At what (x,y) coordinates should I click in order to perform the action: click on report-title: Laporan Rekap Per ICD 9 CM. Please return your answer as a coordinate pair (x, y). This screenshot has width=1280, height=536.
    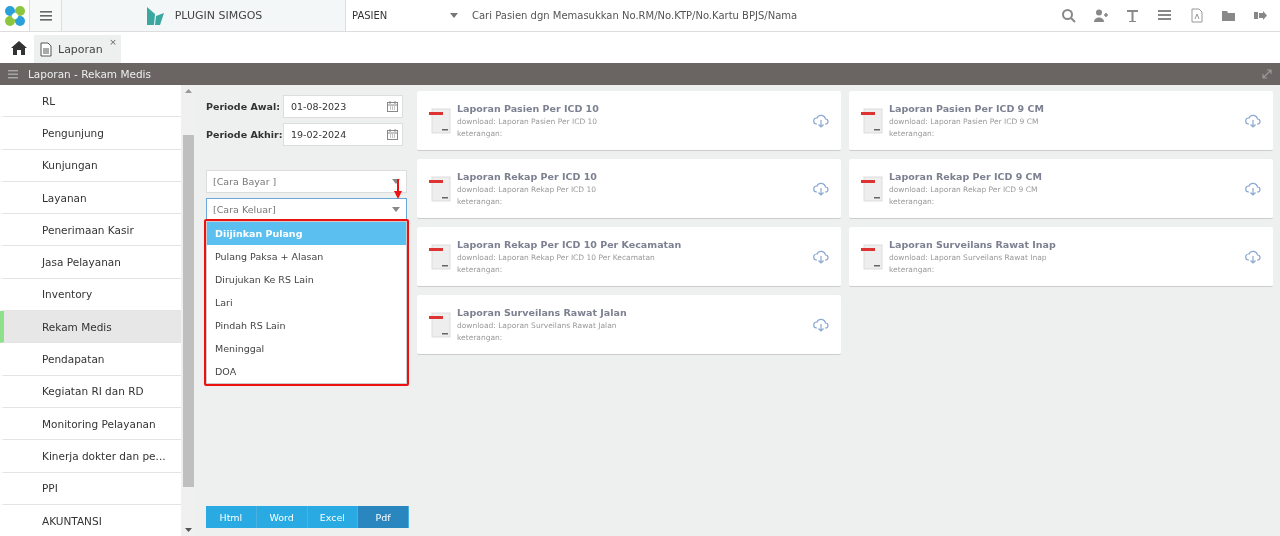
    Looking at the image, I should click on (966, 176).